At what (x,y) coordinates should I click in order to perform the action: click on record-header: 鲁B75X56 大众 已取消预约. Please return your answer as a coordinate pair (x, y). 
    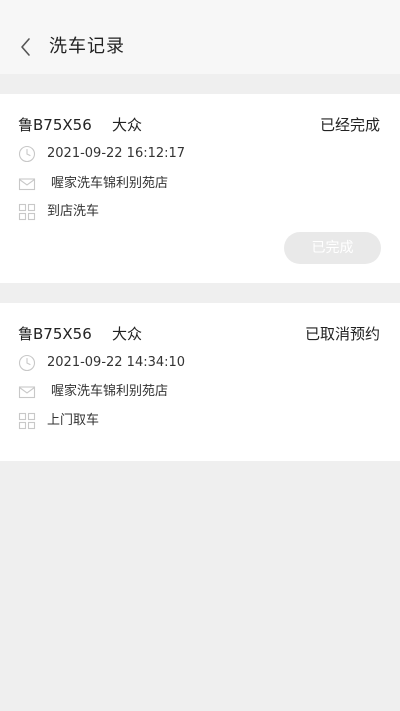
    Looking at the image, I should click on (199, 334).